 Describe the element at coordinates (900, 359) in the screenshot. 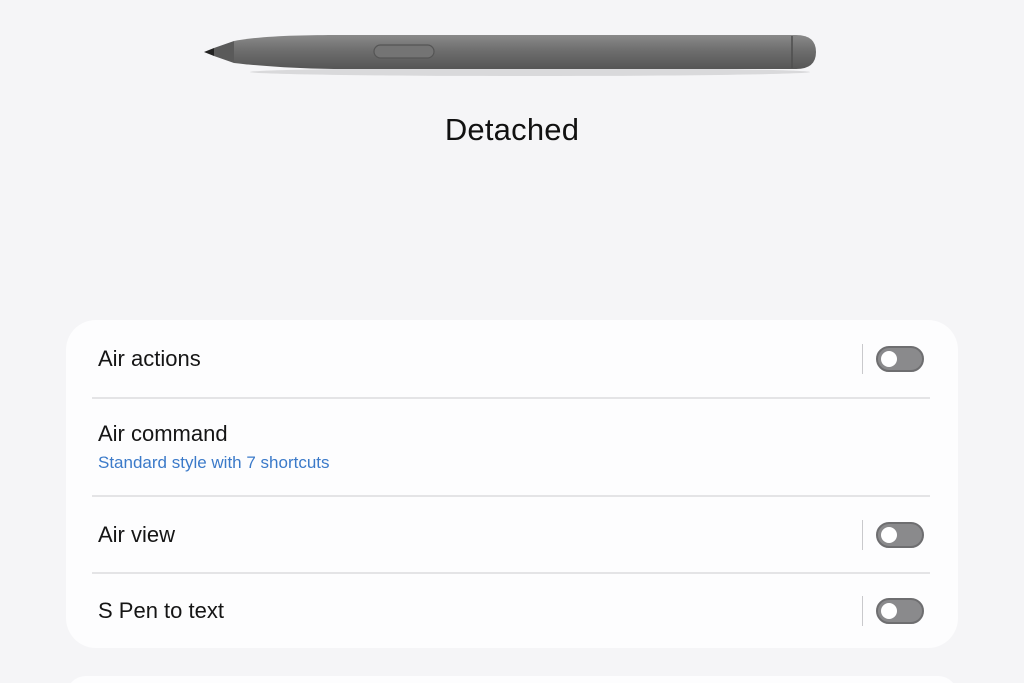

I see `air-actions-toggle` at that location.